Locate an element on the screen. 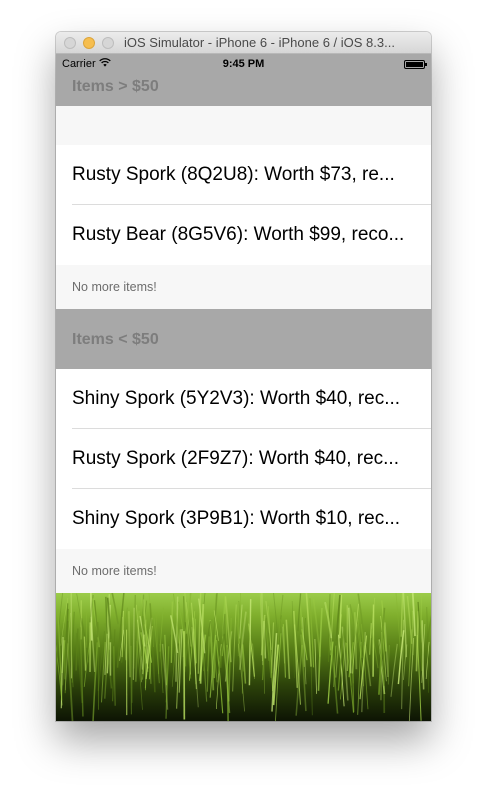  status-bar: Carrier 9:45 PM is located at coordinates (243, 64).